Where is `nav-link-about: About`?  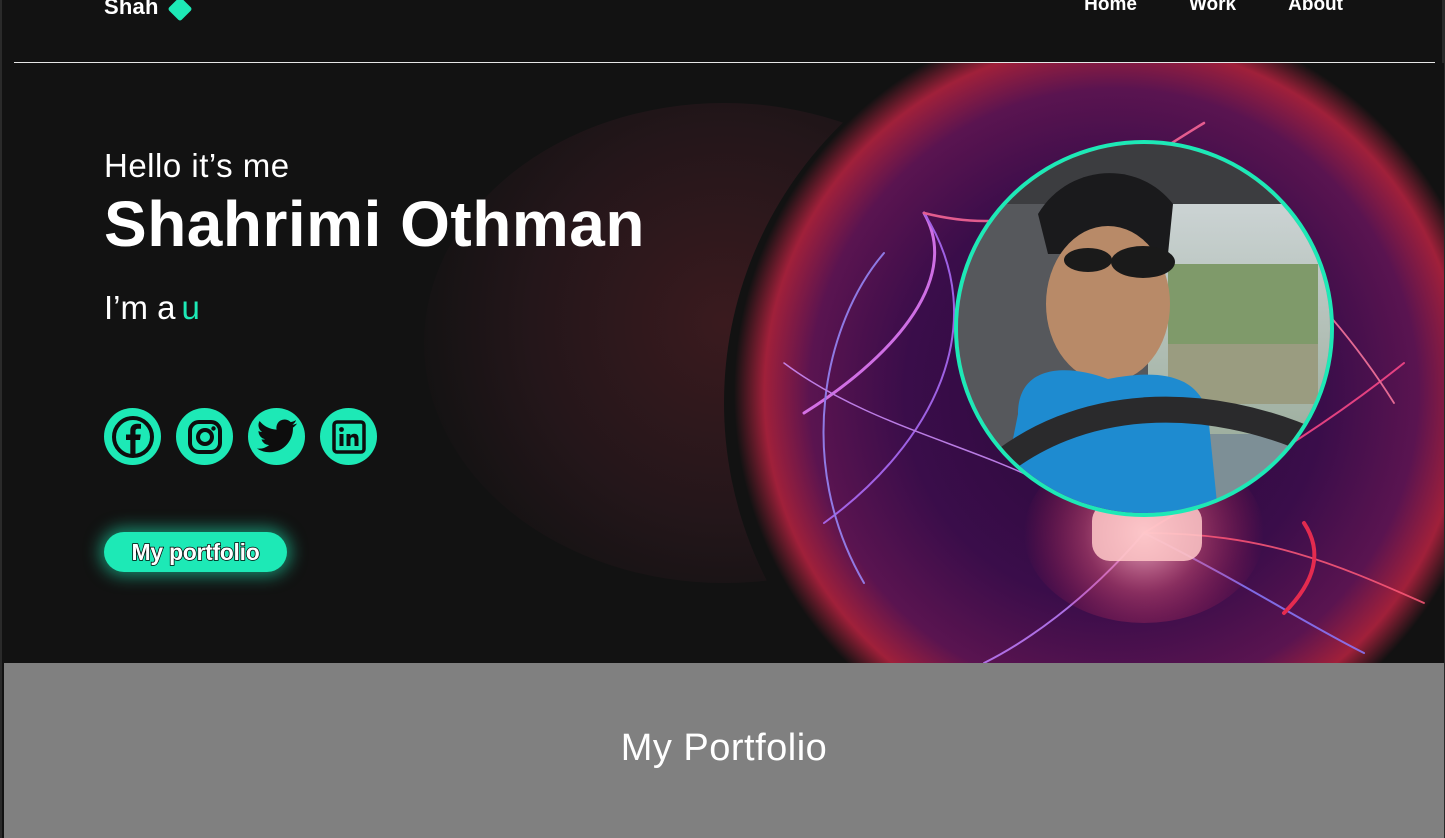 nav-link-about: About is located at coordinates (1315, 8).